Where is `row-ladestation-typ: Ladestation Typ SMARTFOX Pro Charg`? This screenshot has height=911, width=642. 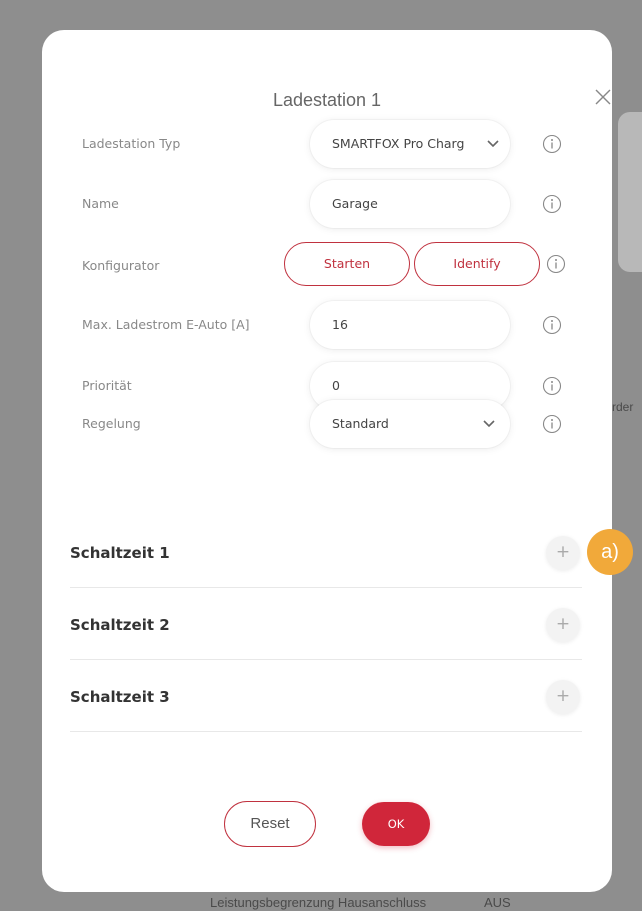 row-ladestation-typ: Ladestation Typ SMARTFOX Pro Charg is located at coordinates (330, 144).